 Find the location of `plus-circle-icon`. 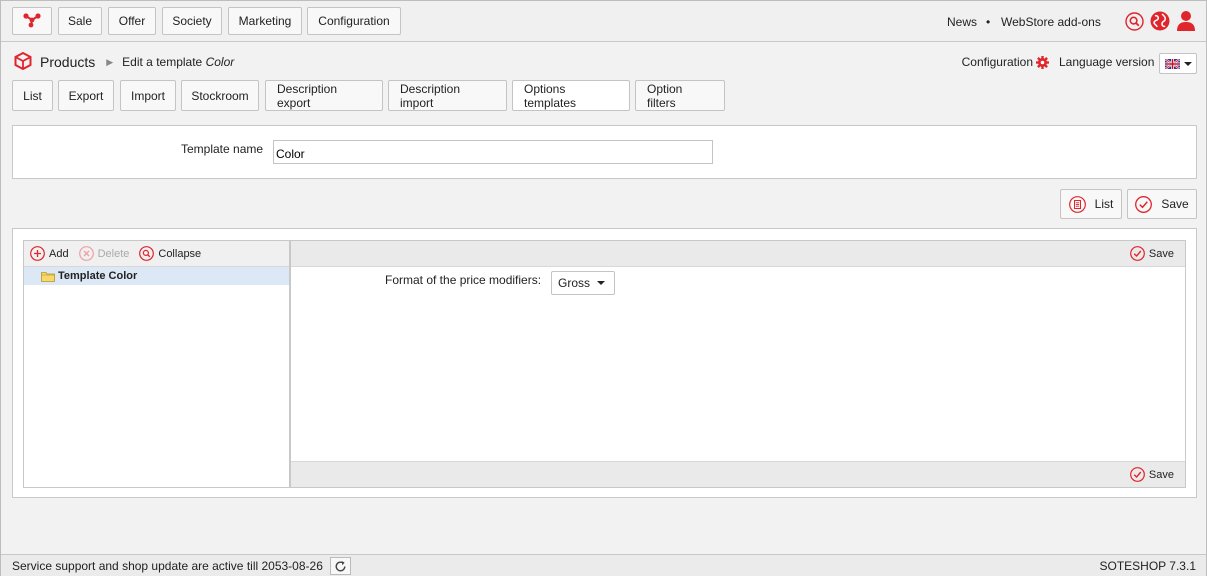

plus-circle-icon is located at coordinates (37, 253).